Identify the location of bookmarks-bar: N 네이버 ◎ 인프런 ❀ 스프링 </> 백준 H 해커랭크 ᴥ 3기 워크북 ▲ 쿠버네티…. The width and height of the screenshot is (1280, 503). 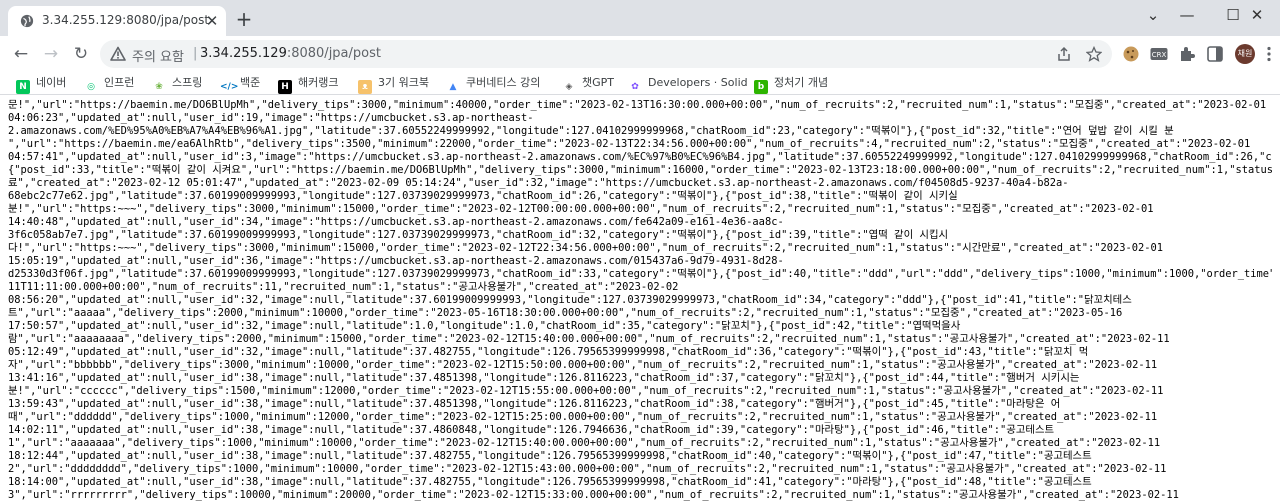
(640, 83).